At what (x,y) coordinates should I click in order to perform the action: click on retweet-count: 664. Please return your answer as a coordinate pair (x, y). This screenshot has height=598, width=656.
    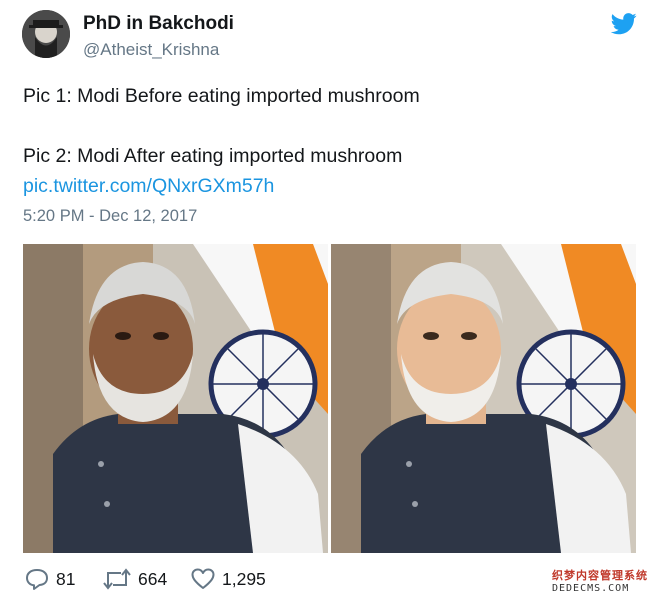
    Looking at the image, I should click on (153, 578).